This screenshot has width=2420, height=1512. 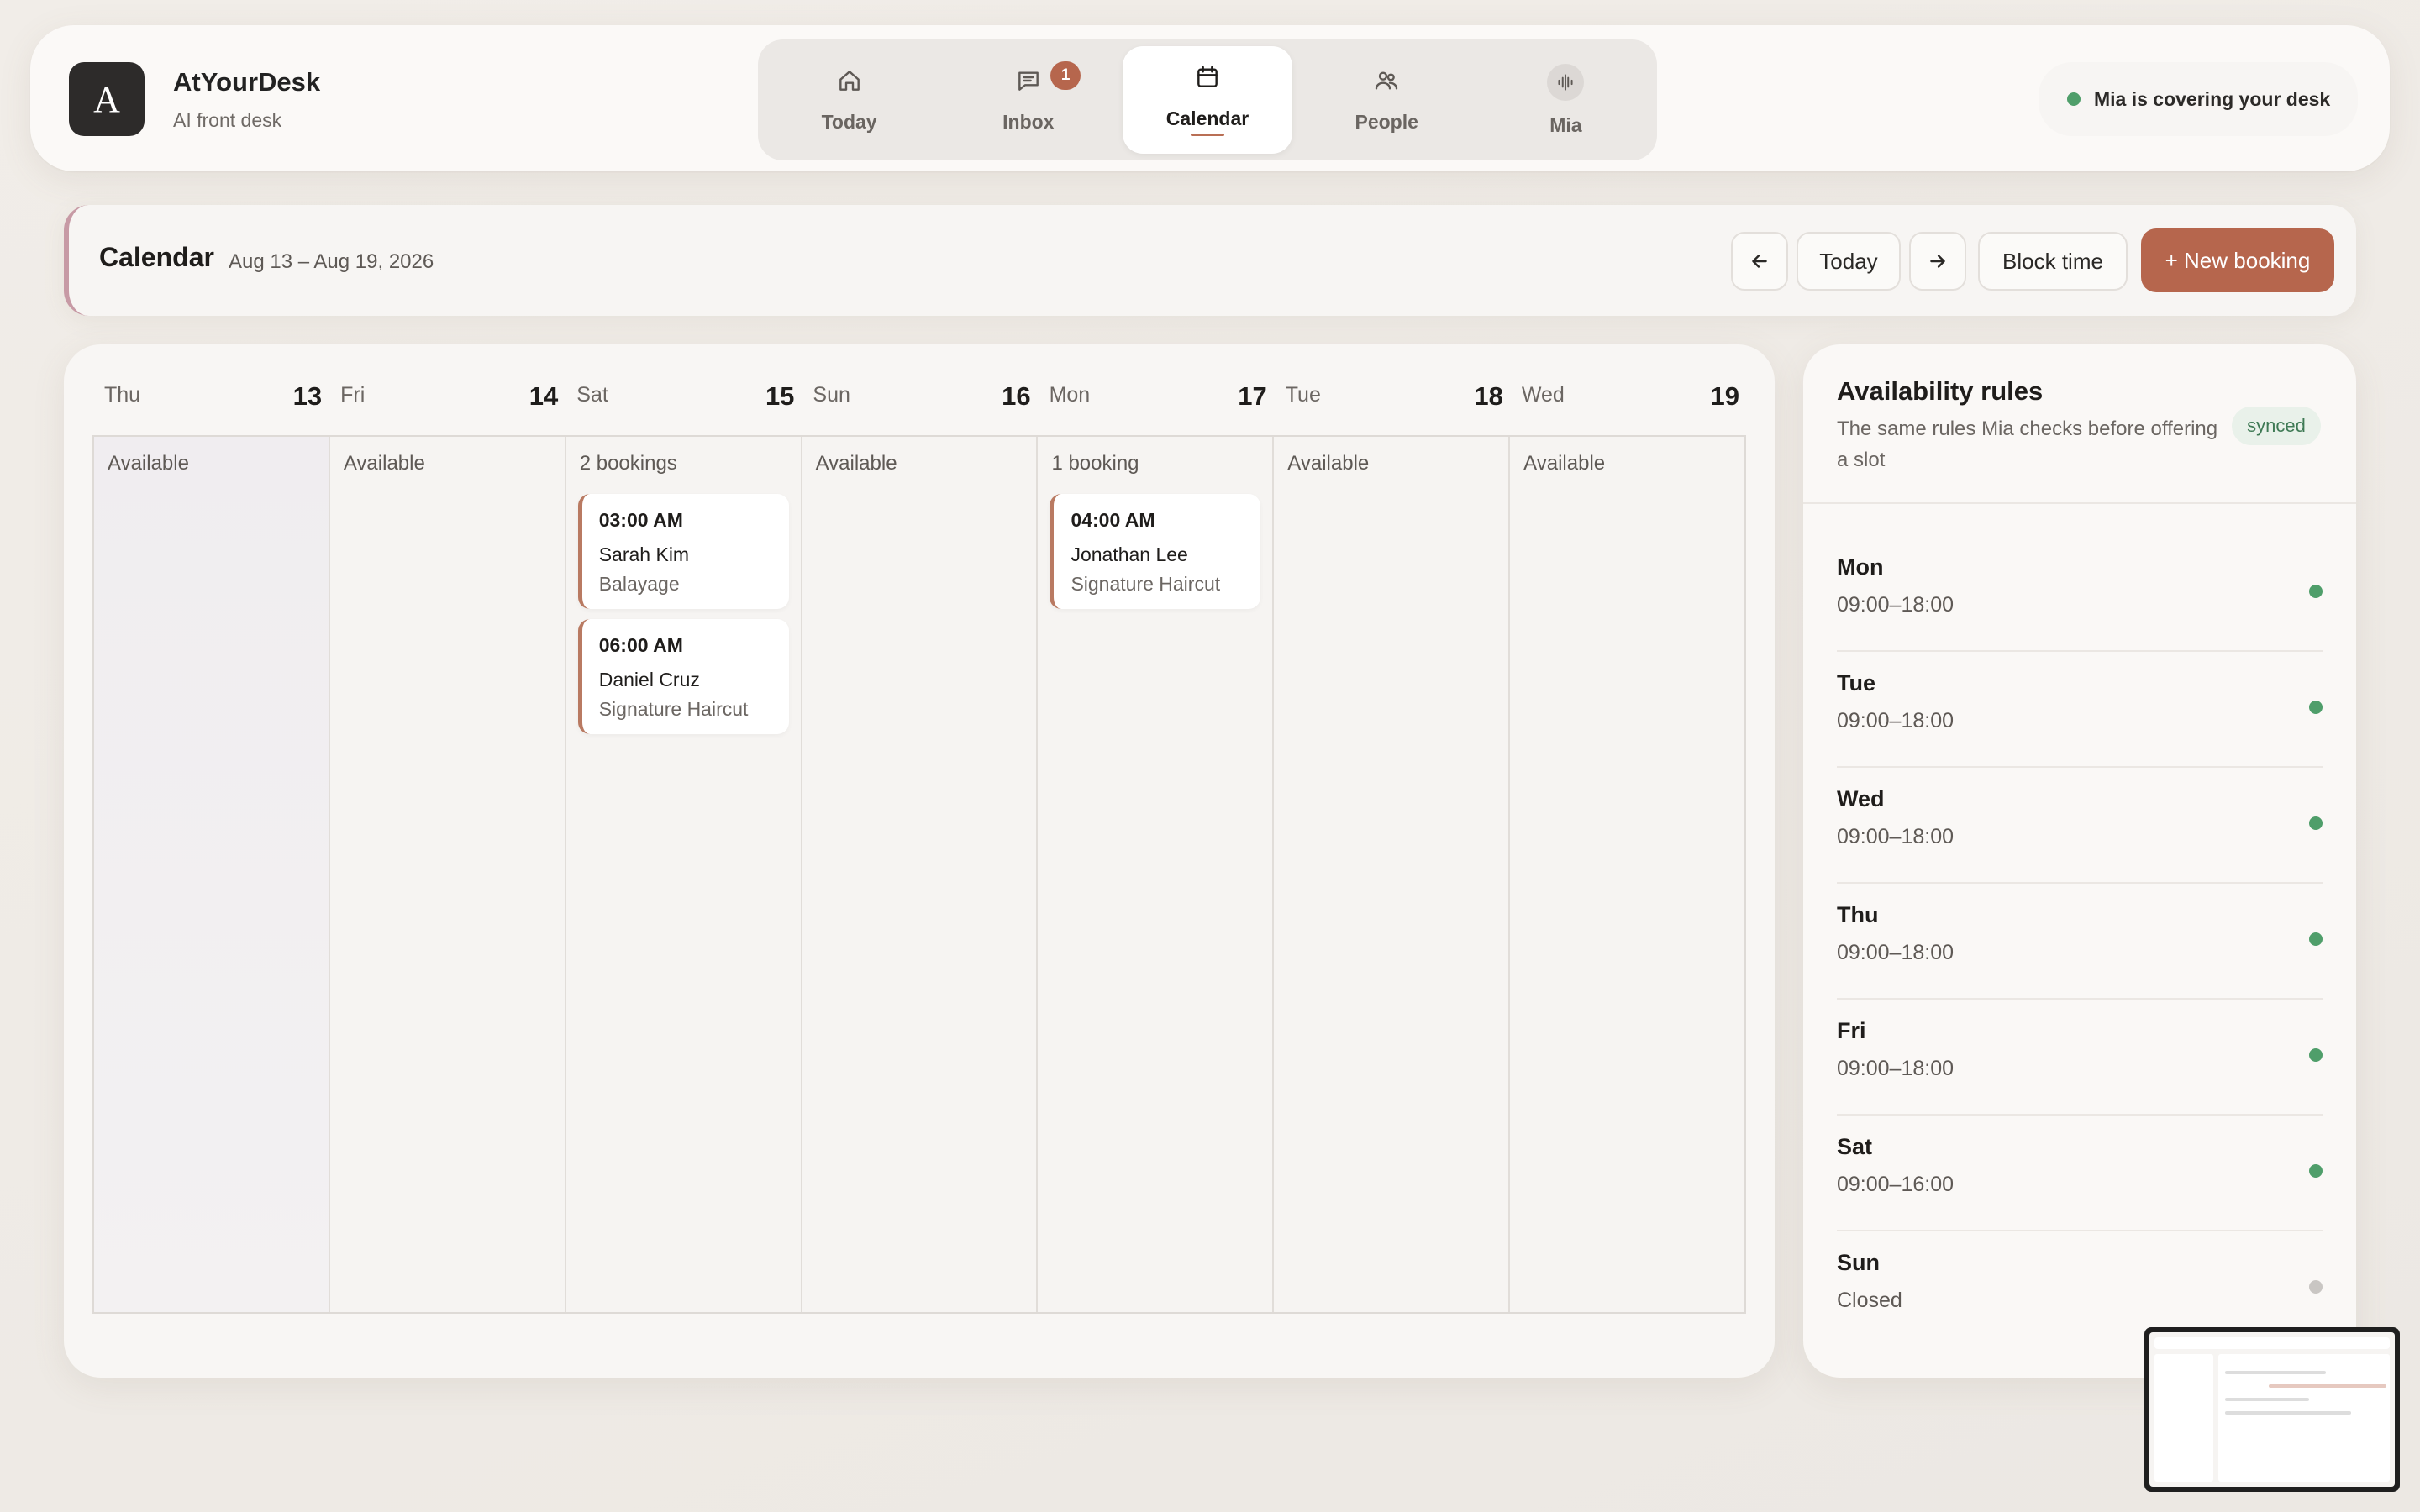 I want to click on day-number: 13, so click(x=307, y=396).